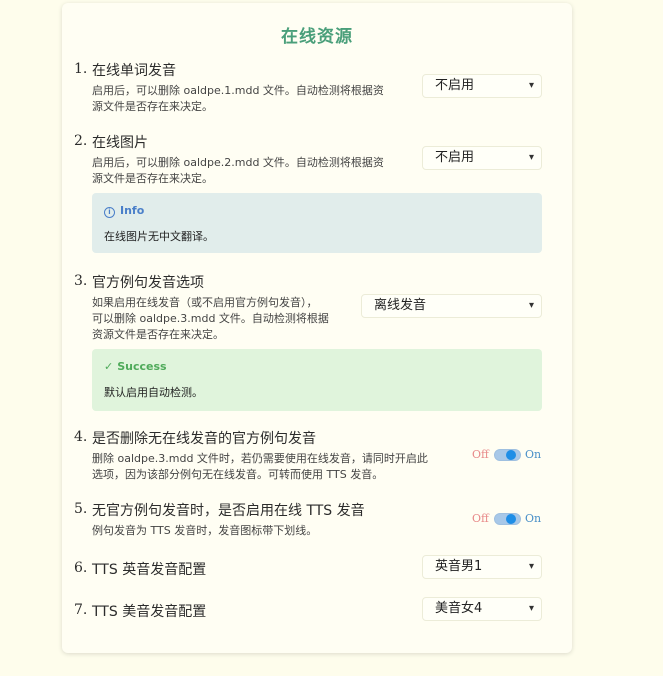  I want to click on tts-american-voice-select: 美音女4 ▾, so click(482, 609).